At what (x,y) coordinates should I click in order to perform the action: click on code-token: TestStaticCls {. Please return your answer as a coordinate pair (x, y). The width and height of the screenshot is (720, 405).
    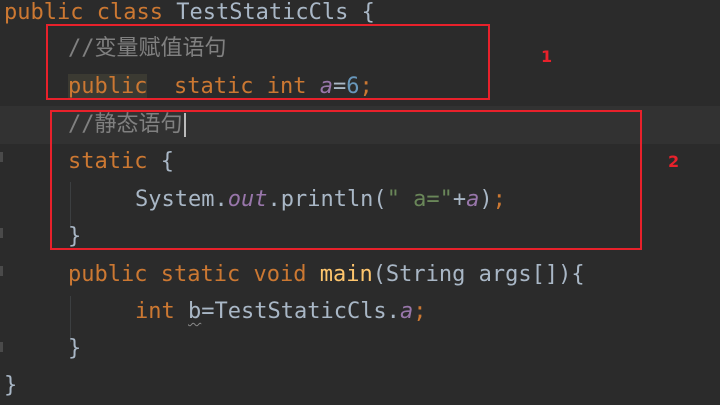
    Looking at the image, I should click on (268, 12).